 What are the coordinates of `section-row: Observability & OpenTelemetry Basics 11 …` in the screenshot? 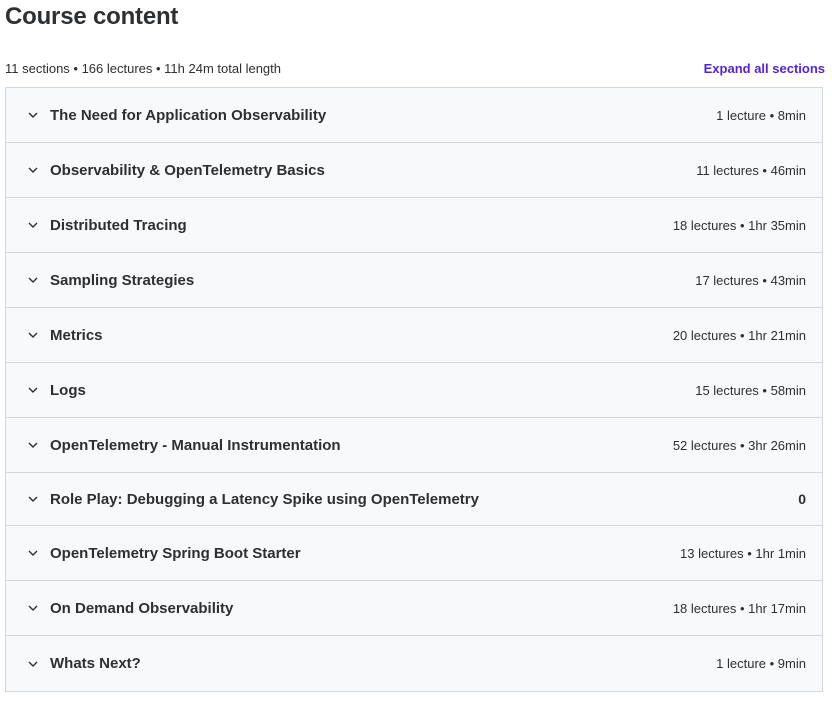 It's located at (414, 170).